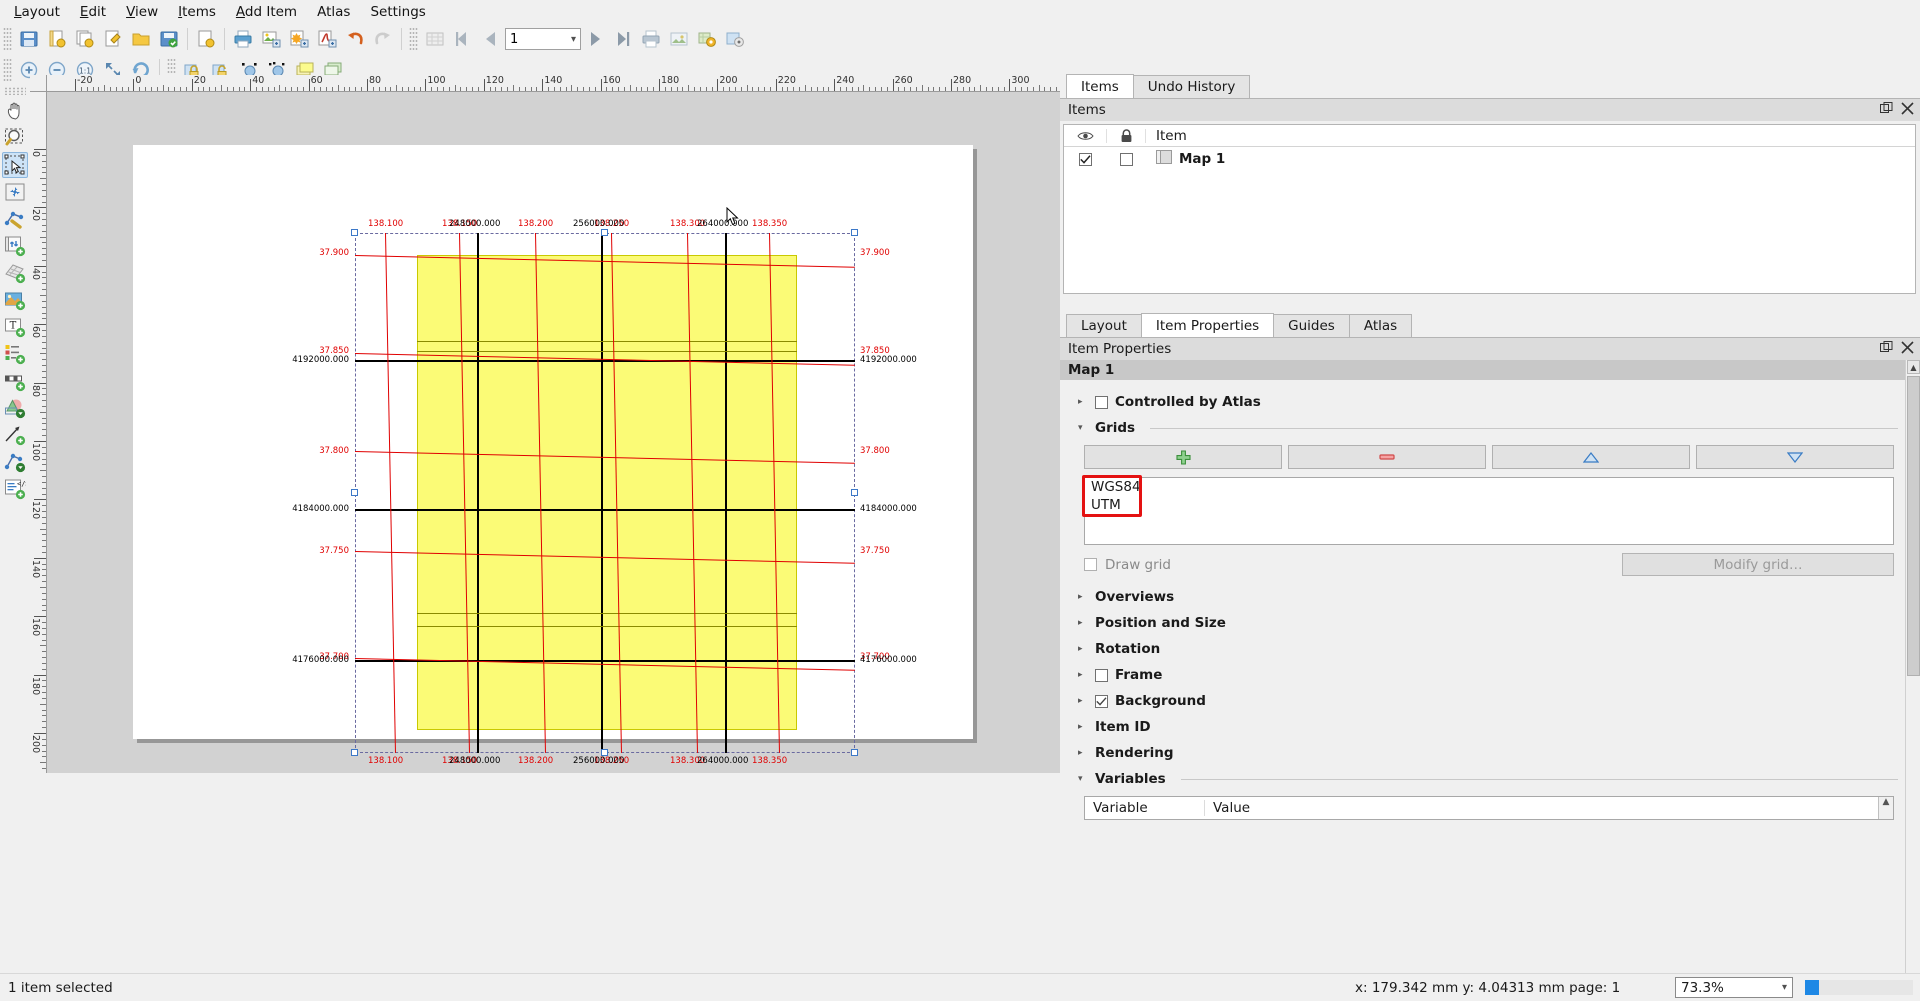  I want to click on add-picture-icon, so click(15, 300).